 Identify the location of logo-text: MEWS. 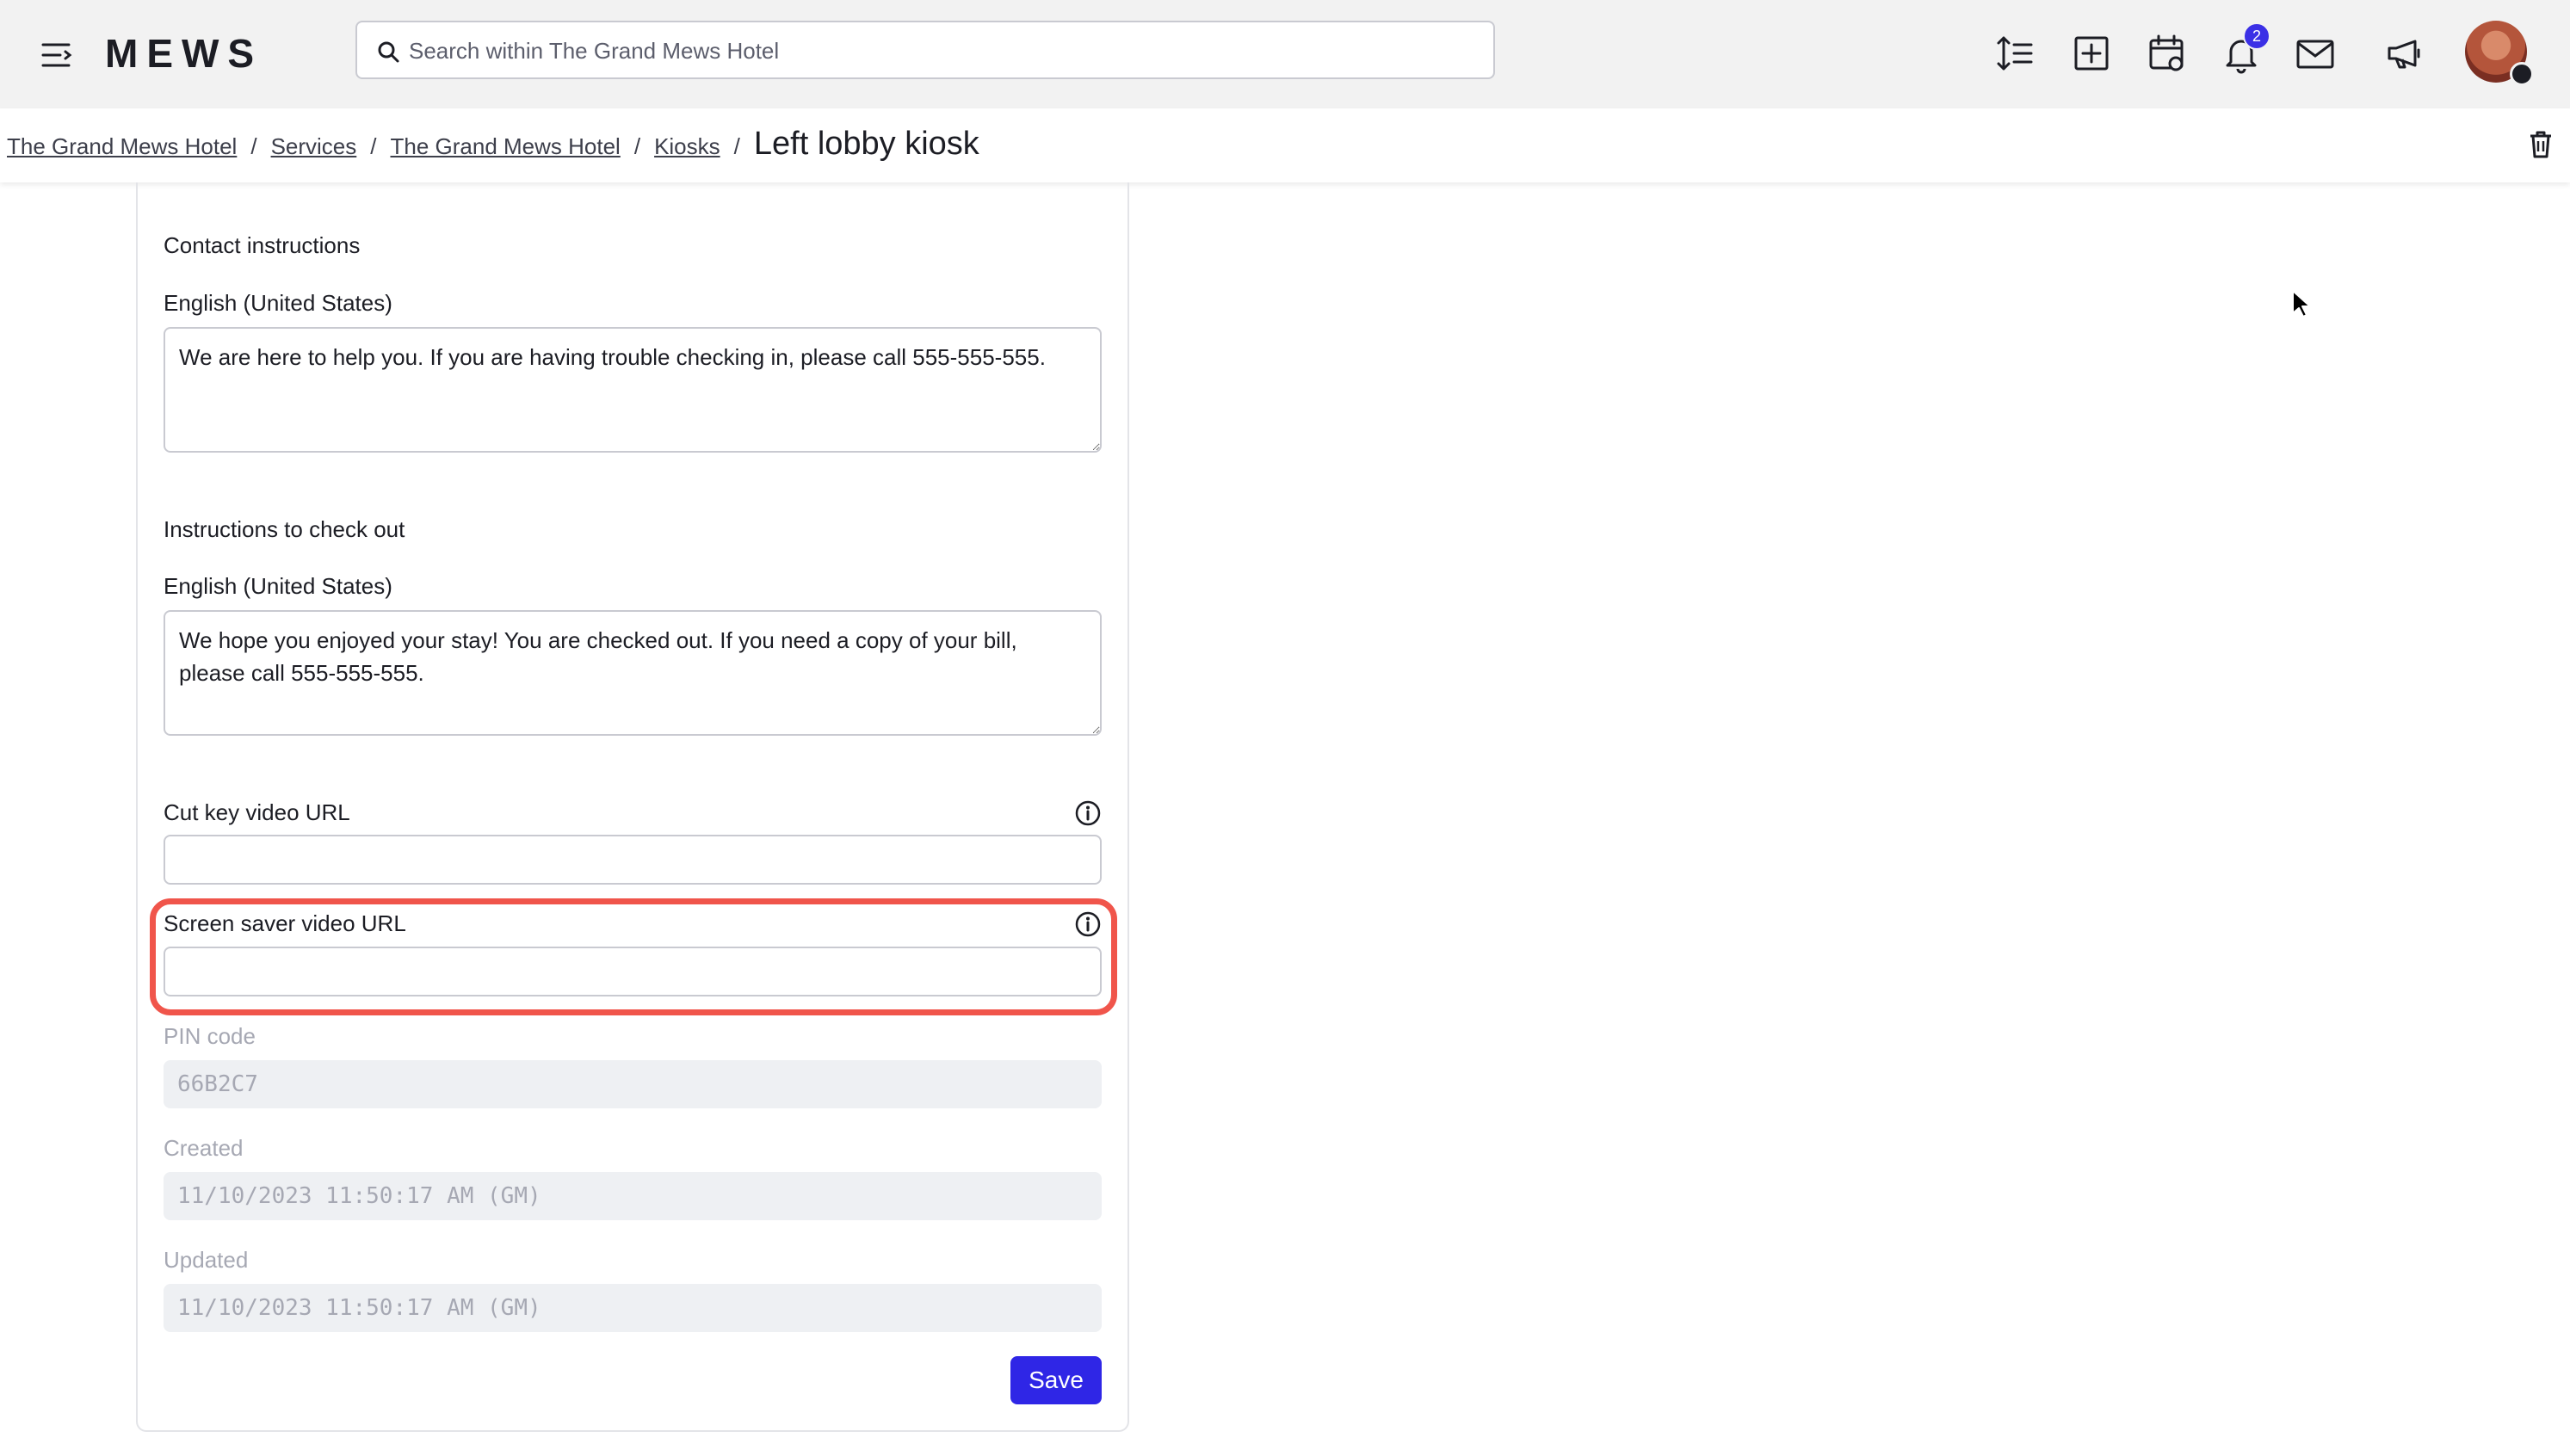
(184, 52).